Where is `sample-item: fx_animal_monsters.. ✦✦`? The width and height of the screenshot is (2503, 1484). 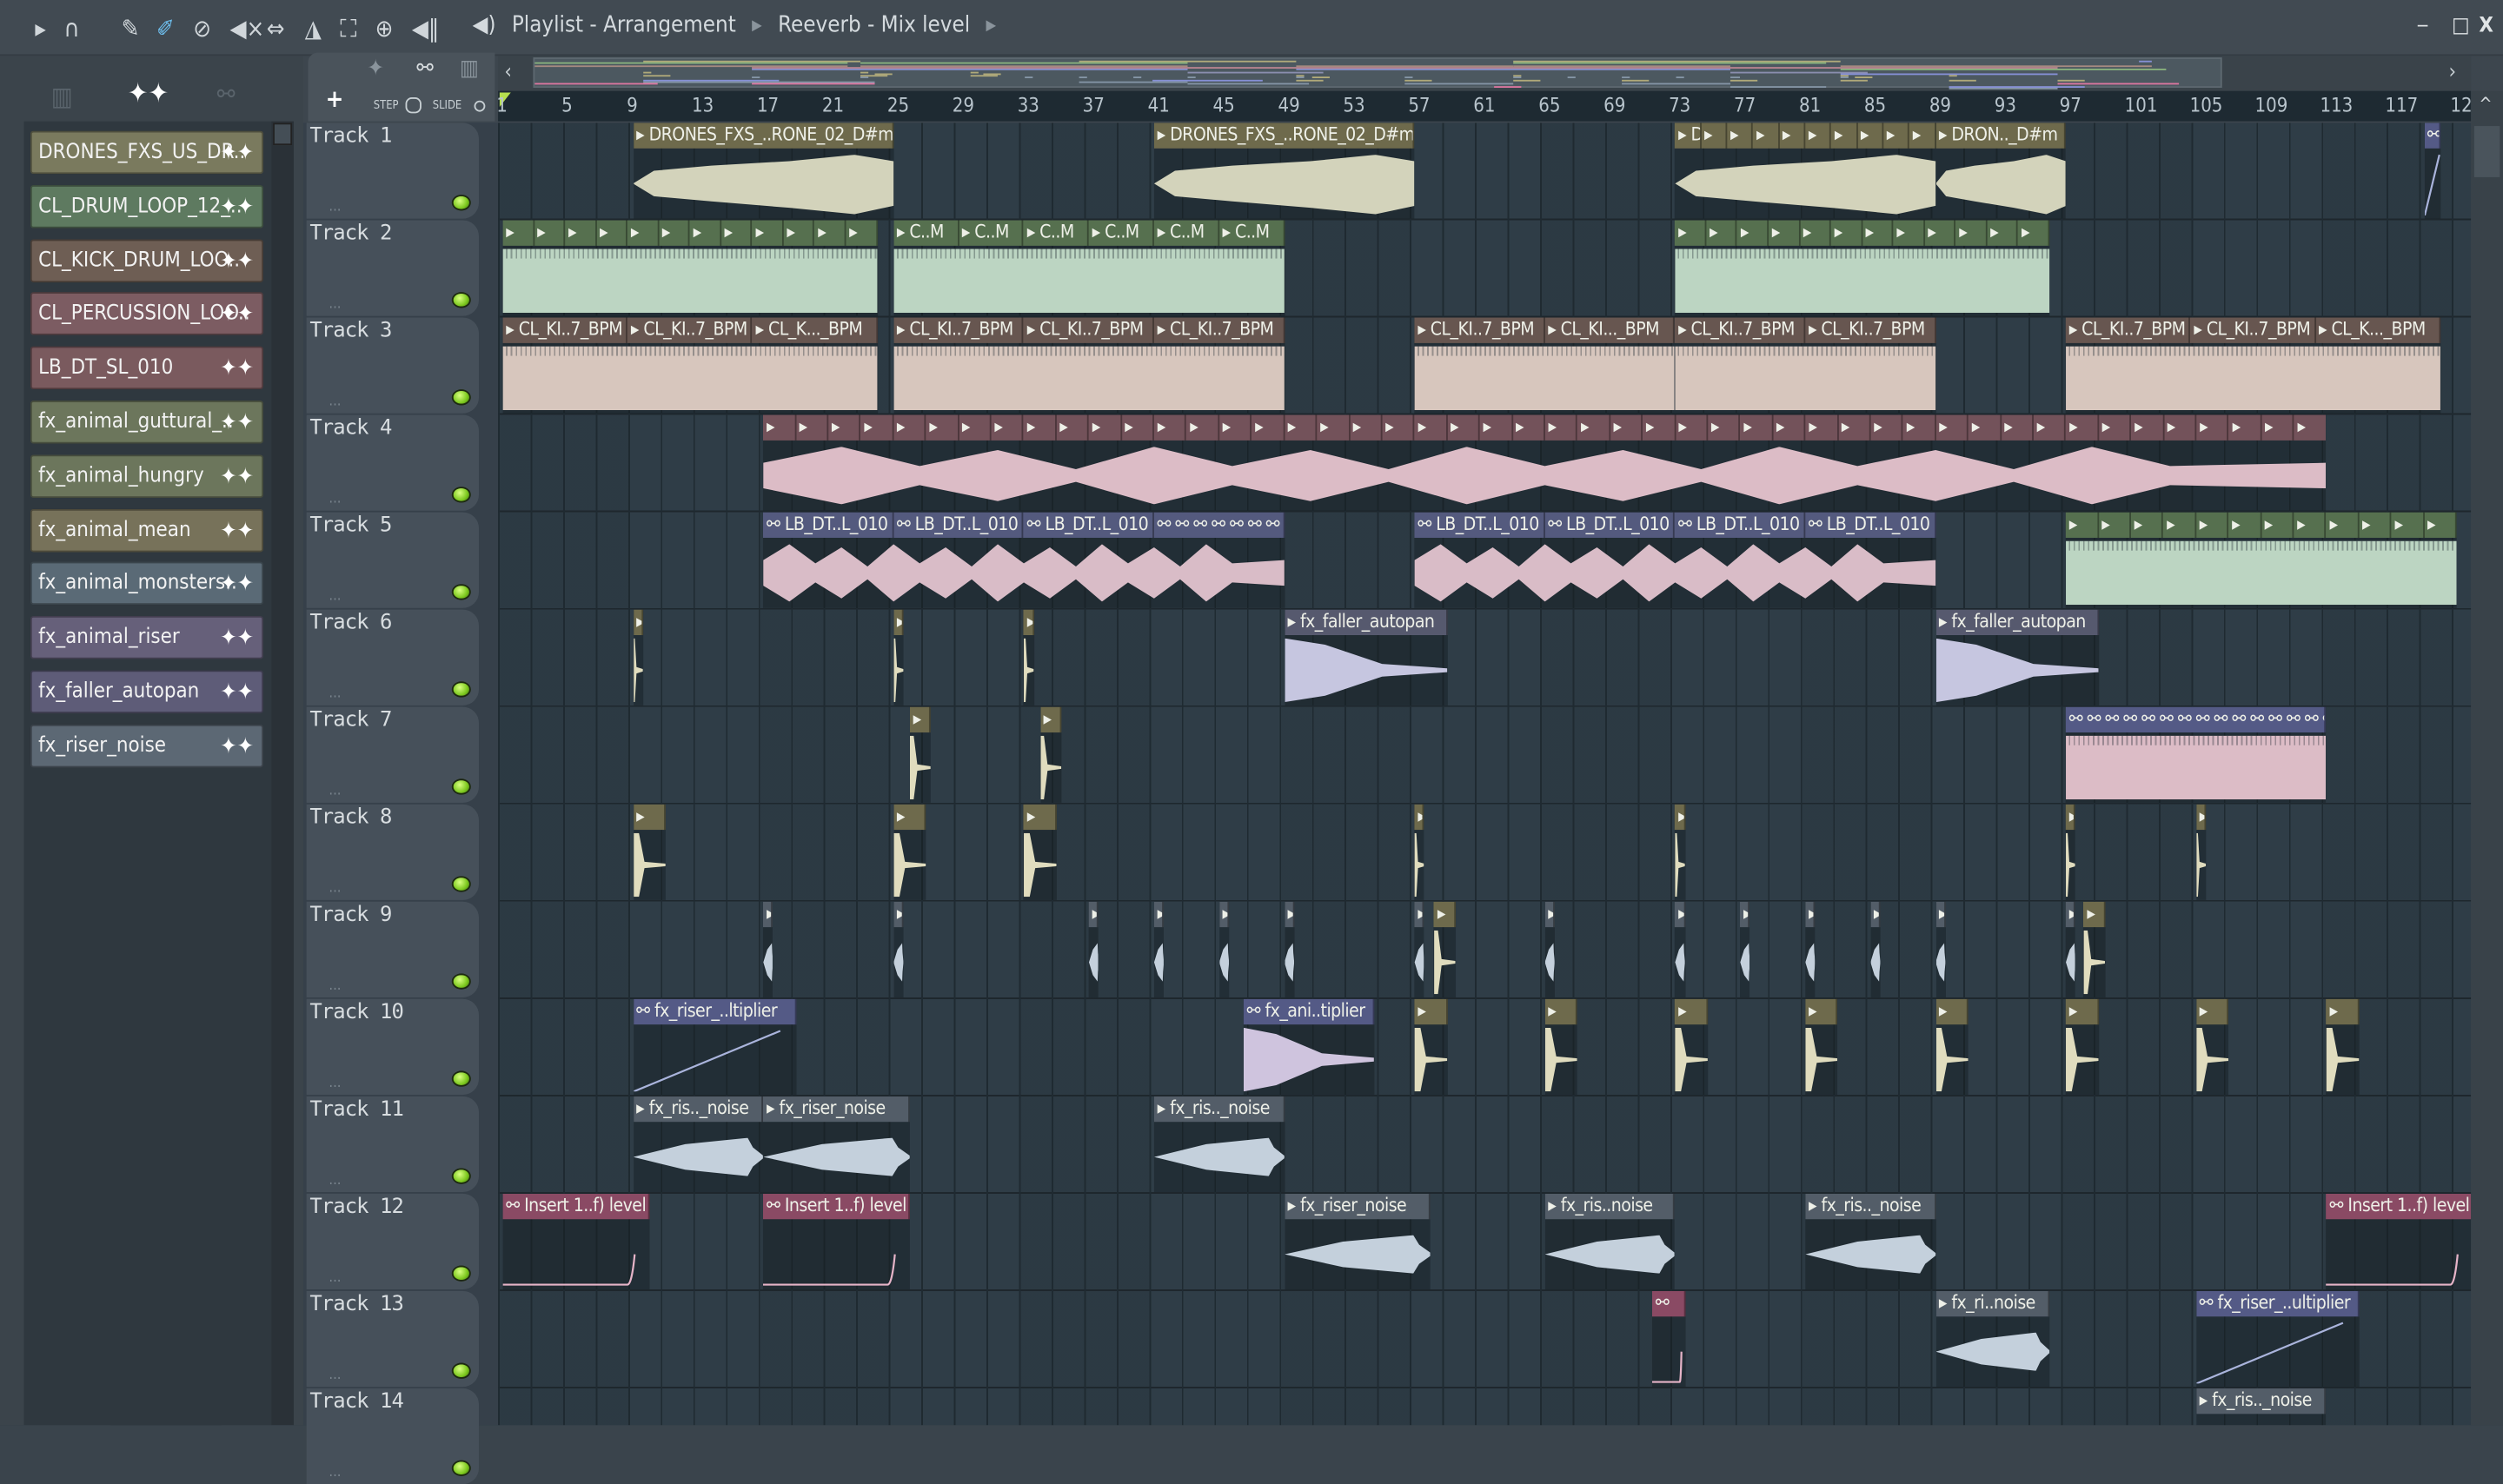
sample-item: fx_animal_monsters.. ✦✦ is located at coordinates (147, 584).